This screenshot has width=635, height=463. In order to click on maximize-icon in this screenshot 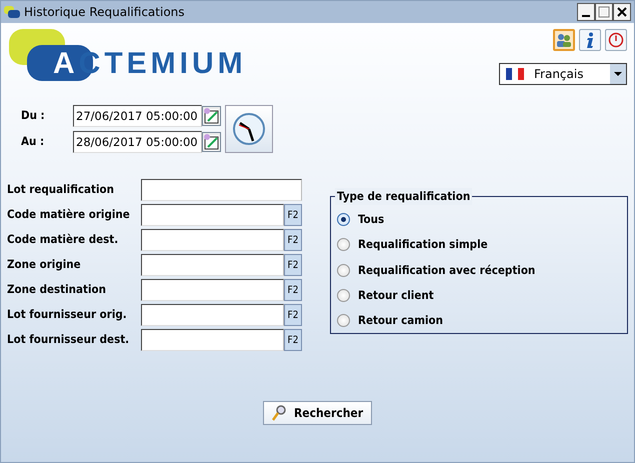, I will do `click(604, 12)`.